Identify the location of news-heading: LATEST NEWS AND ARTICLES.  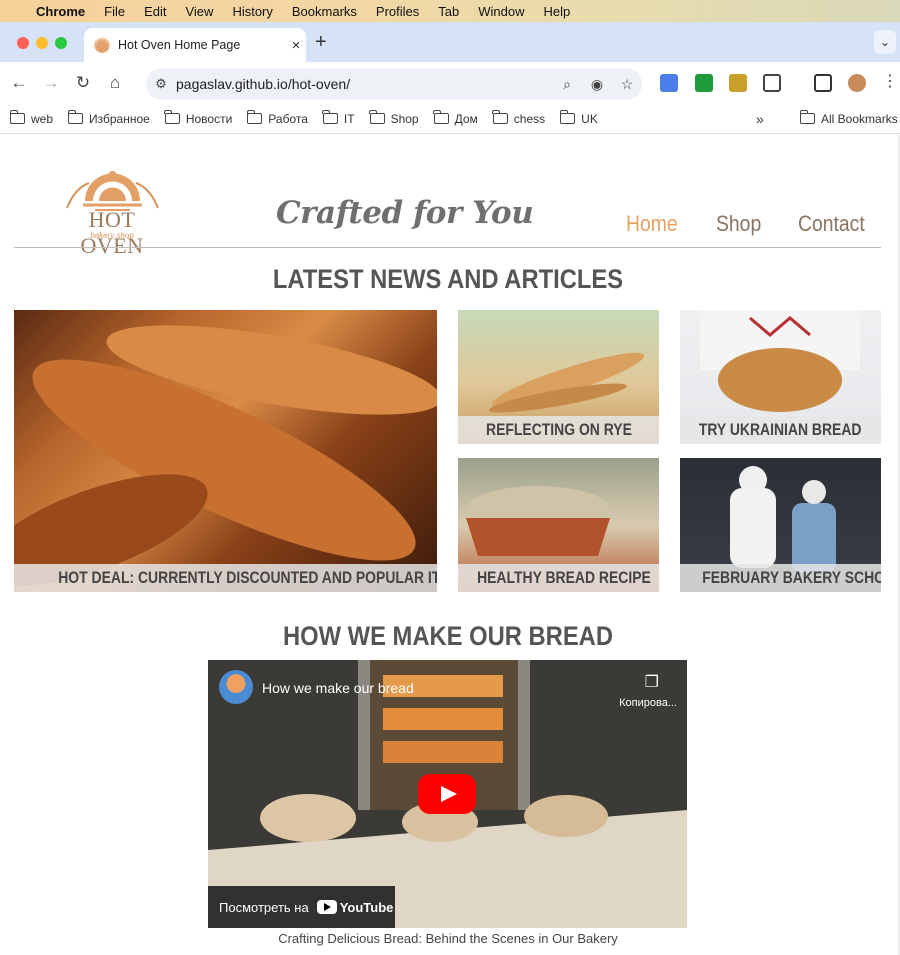
(448, 279).